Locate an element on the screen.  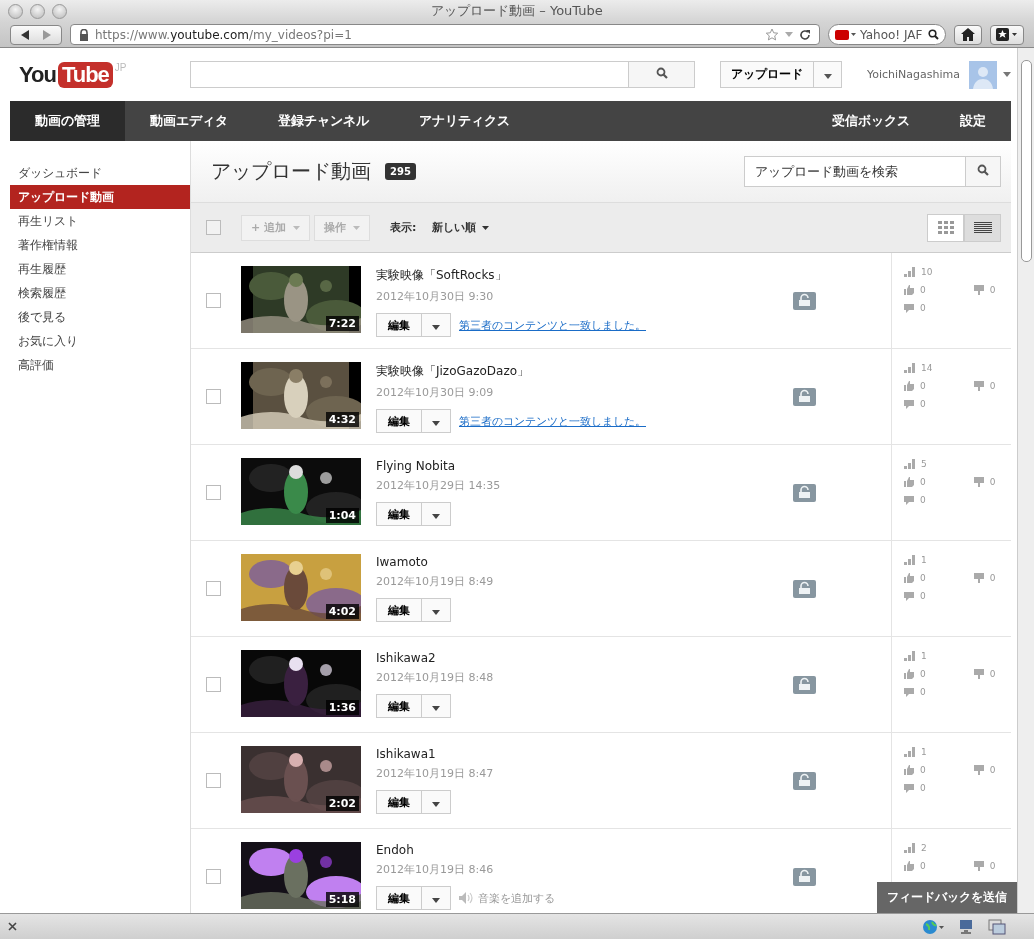
search-field is located at coordinates (409, 74).